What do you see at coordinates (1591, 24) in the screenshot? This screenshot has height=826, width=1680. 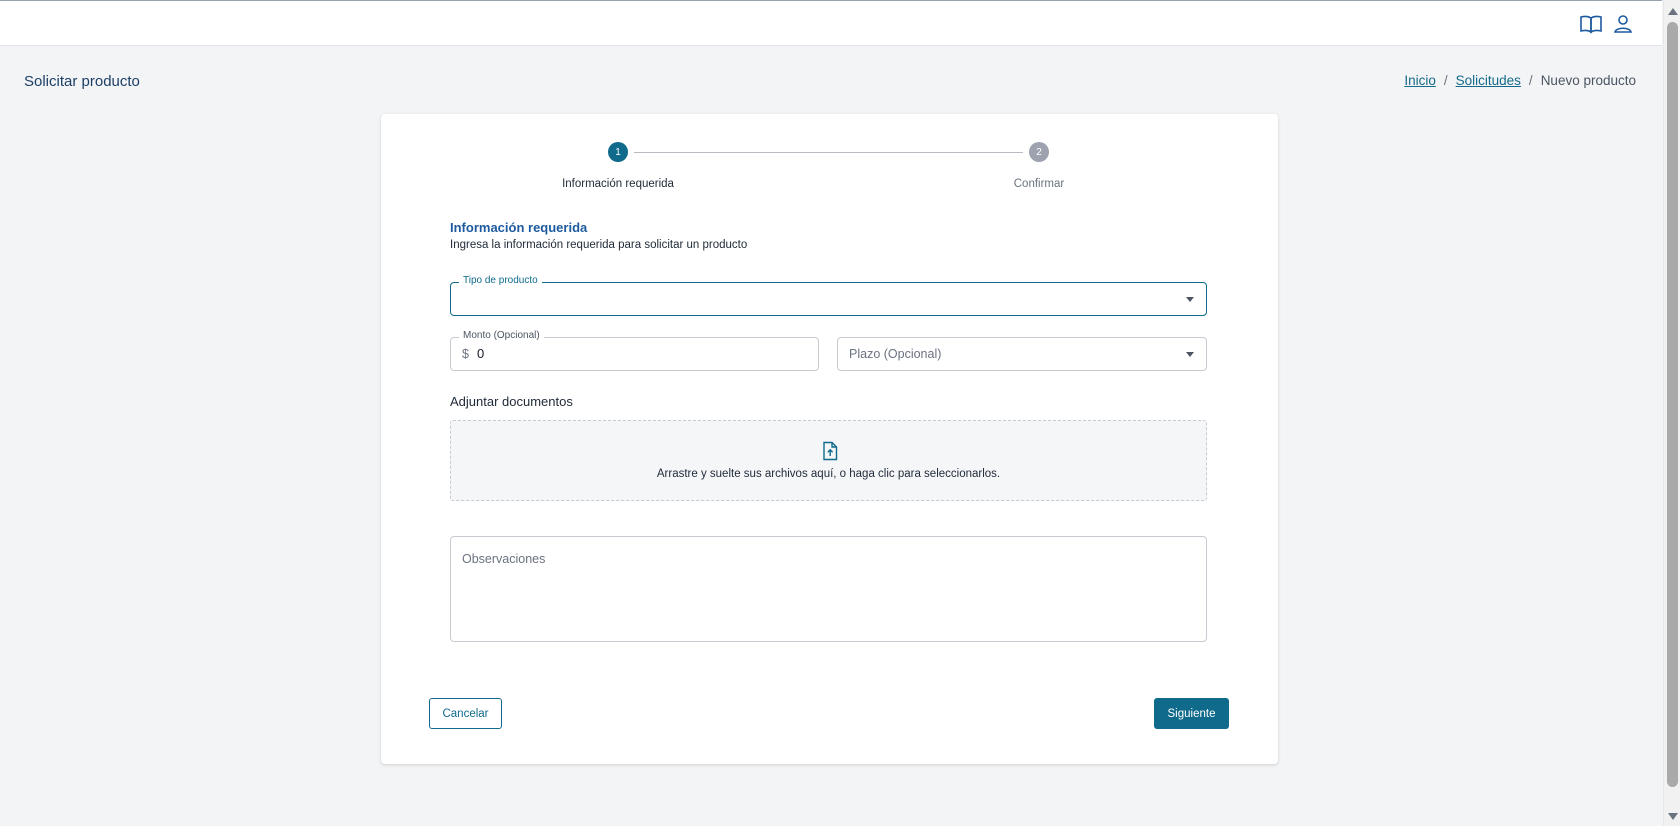 I see `book-icon` at bounding box center [1591, 24].